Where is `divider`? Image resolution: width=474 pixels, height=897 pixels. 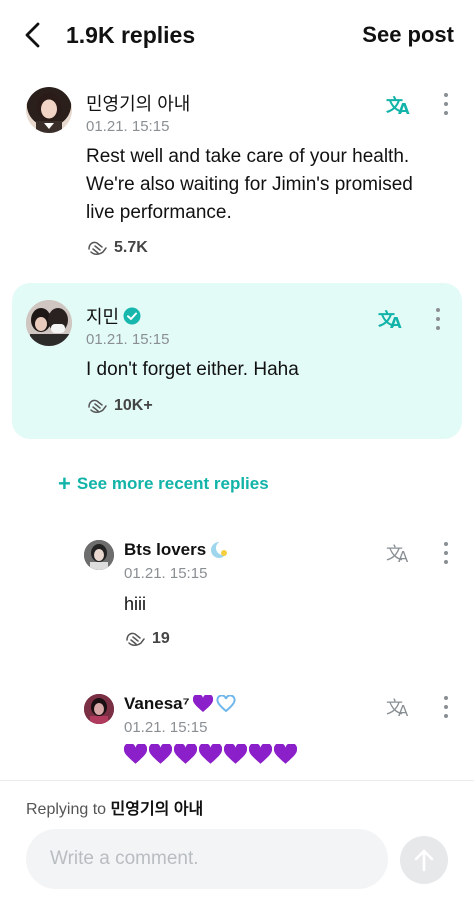 divider is located at coordinates (237, 780).